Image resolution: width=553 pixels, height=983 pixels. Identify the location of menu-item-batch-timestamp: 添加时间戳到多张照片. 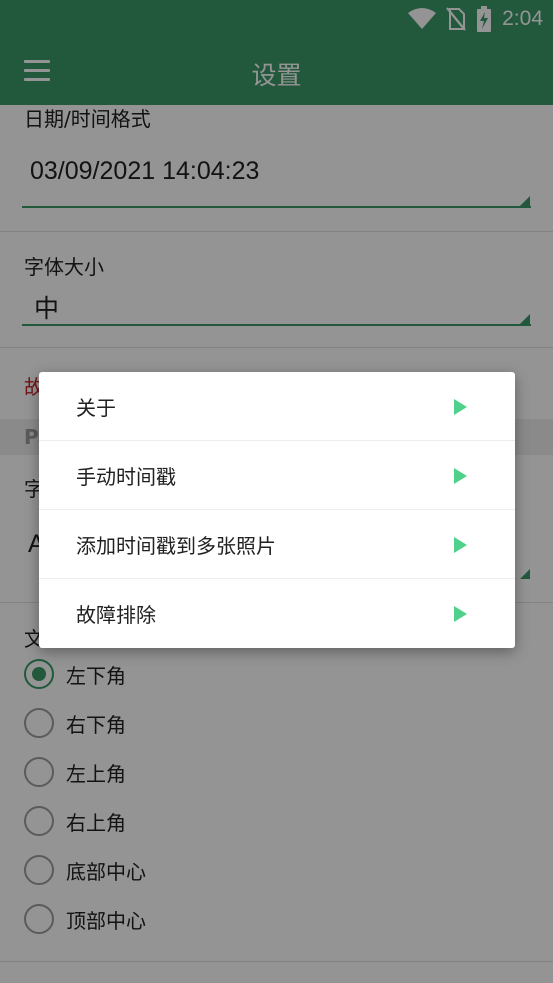
(277, 544).